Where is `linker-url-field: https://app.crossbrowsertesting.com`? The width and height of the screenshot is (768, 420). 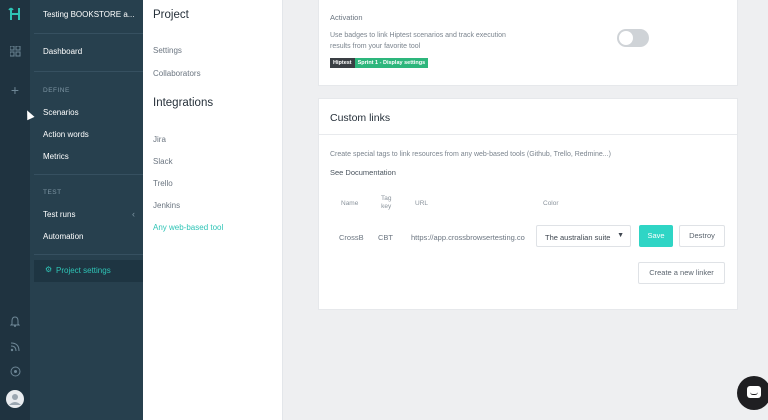
linker-url-field: https://app.crossbrowsertesting.com is located at coordinates (468, 237).